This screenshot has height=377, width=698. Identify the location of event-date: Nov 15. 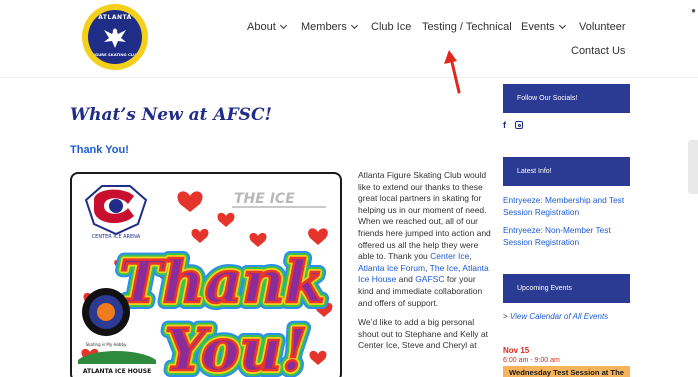
(516, 350).